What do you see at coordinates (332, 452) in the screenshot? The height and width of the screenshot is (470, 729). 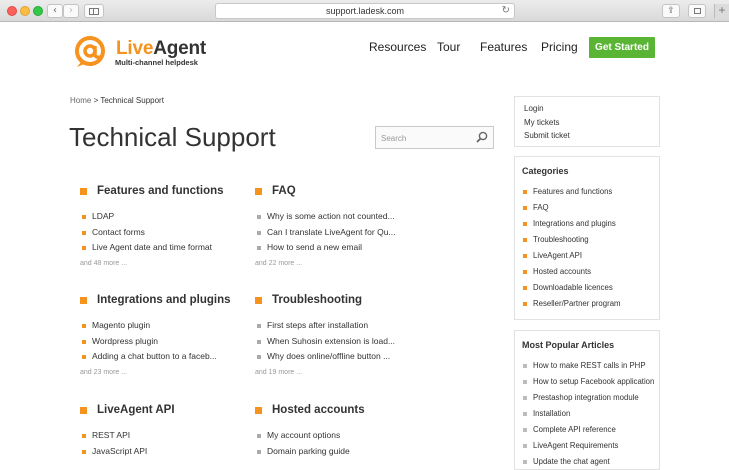 I see `article-link: Domain parking guide` at bounding box center [332, 452].